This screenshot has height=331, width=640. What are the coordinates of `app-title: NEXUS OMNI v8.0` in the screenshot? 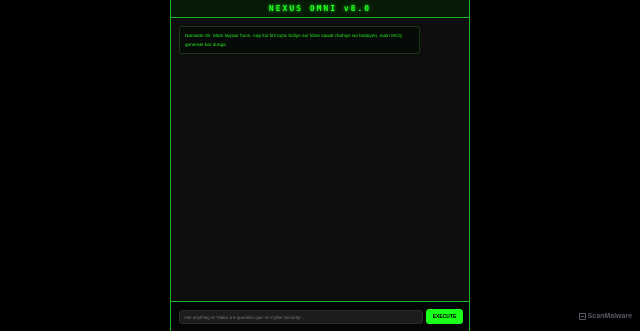 It's located at (320, 8).